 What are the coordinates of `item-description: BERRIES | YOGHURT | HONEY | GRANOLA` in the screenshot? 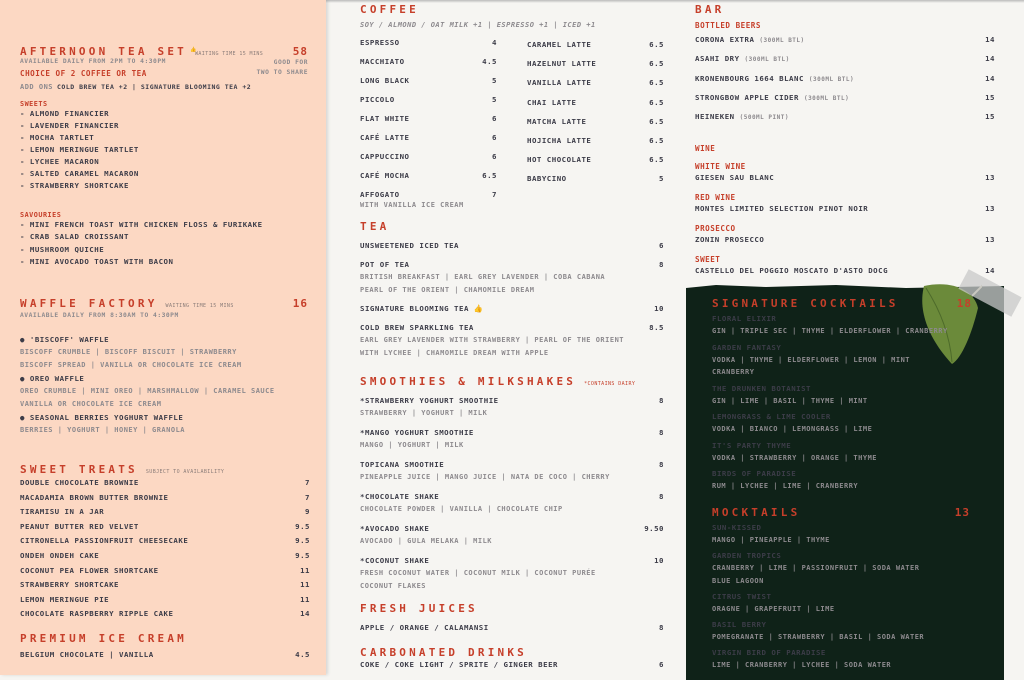 It's located at (103, 430).